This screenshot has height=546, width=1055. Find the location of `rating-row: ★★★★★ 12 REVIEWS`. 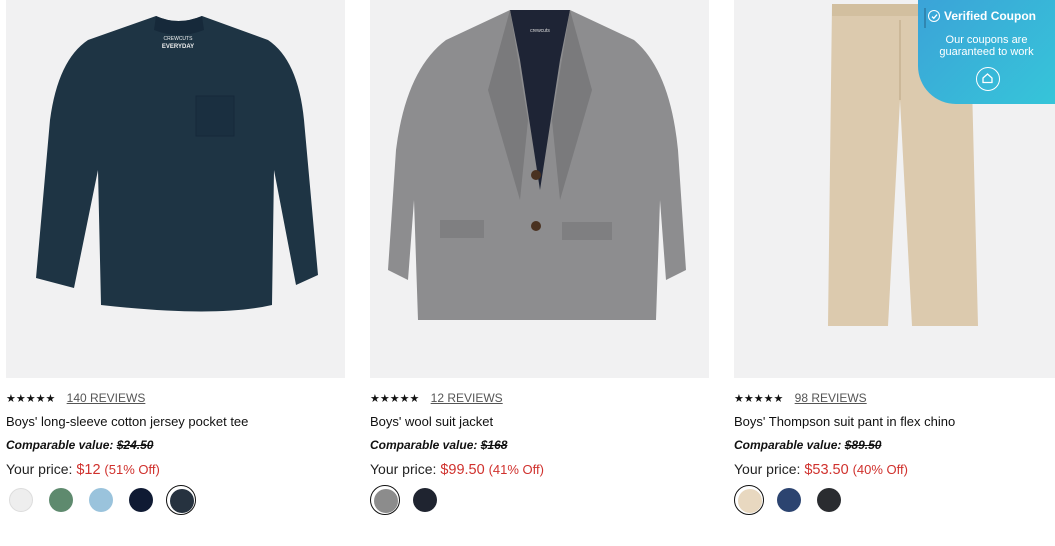

rating-row: ★★★★★ 12 REVIEWS is located at coordinates (436, 398).